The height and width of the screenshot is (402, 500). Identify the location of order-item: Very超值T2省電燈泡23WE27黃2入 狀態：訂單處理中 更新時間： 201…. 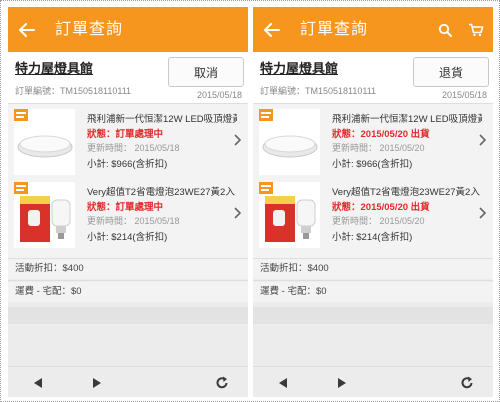
(128, 218).